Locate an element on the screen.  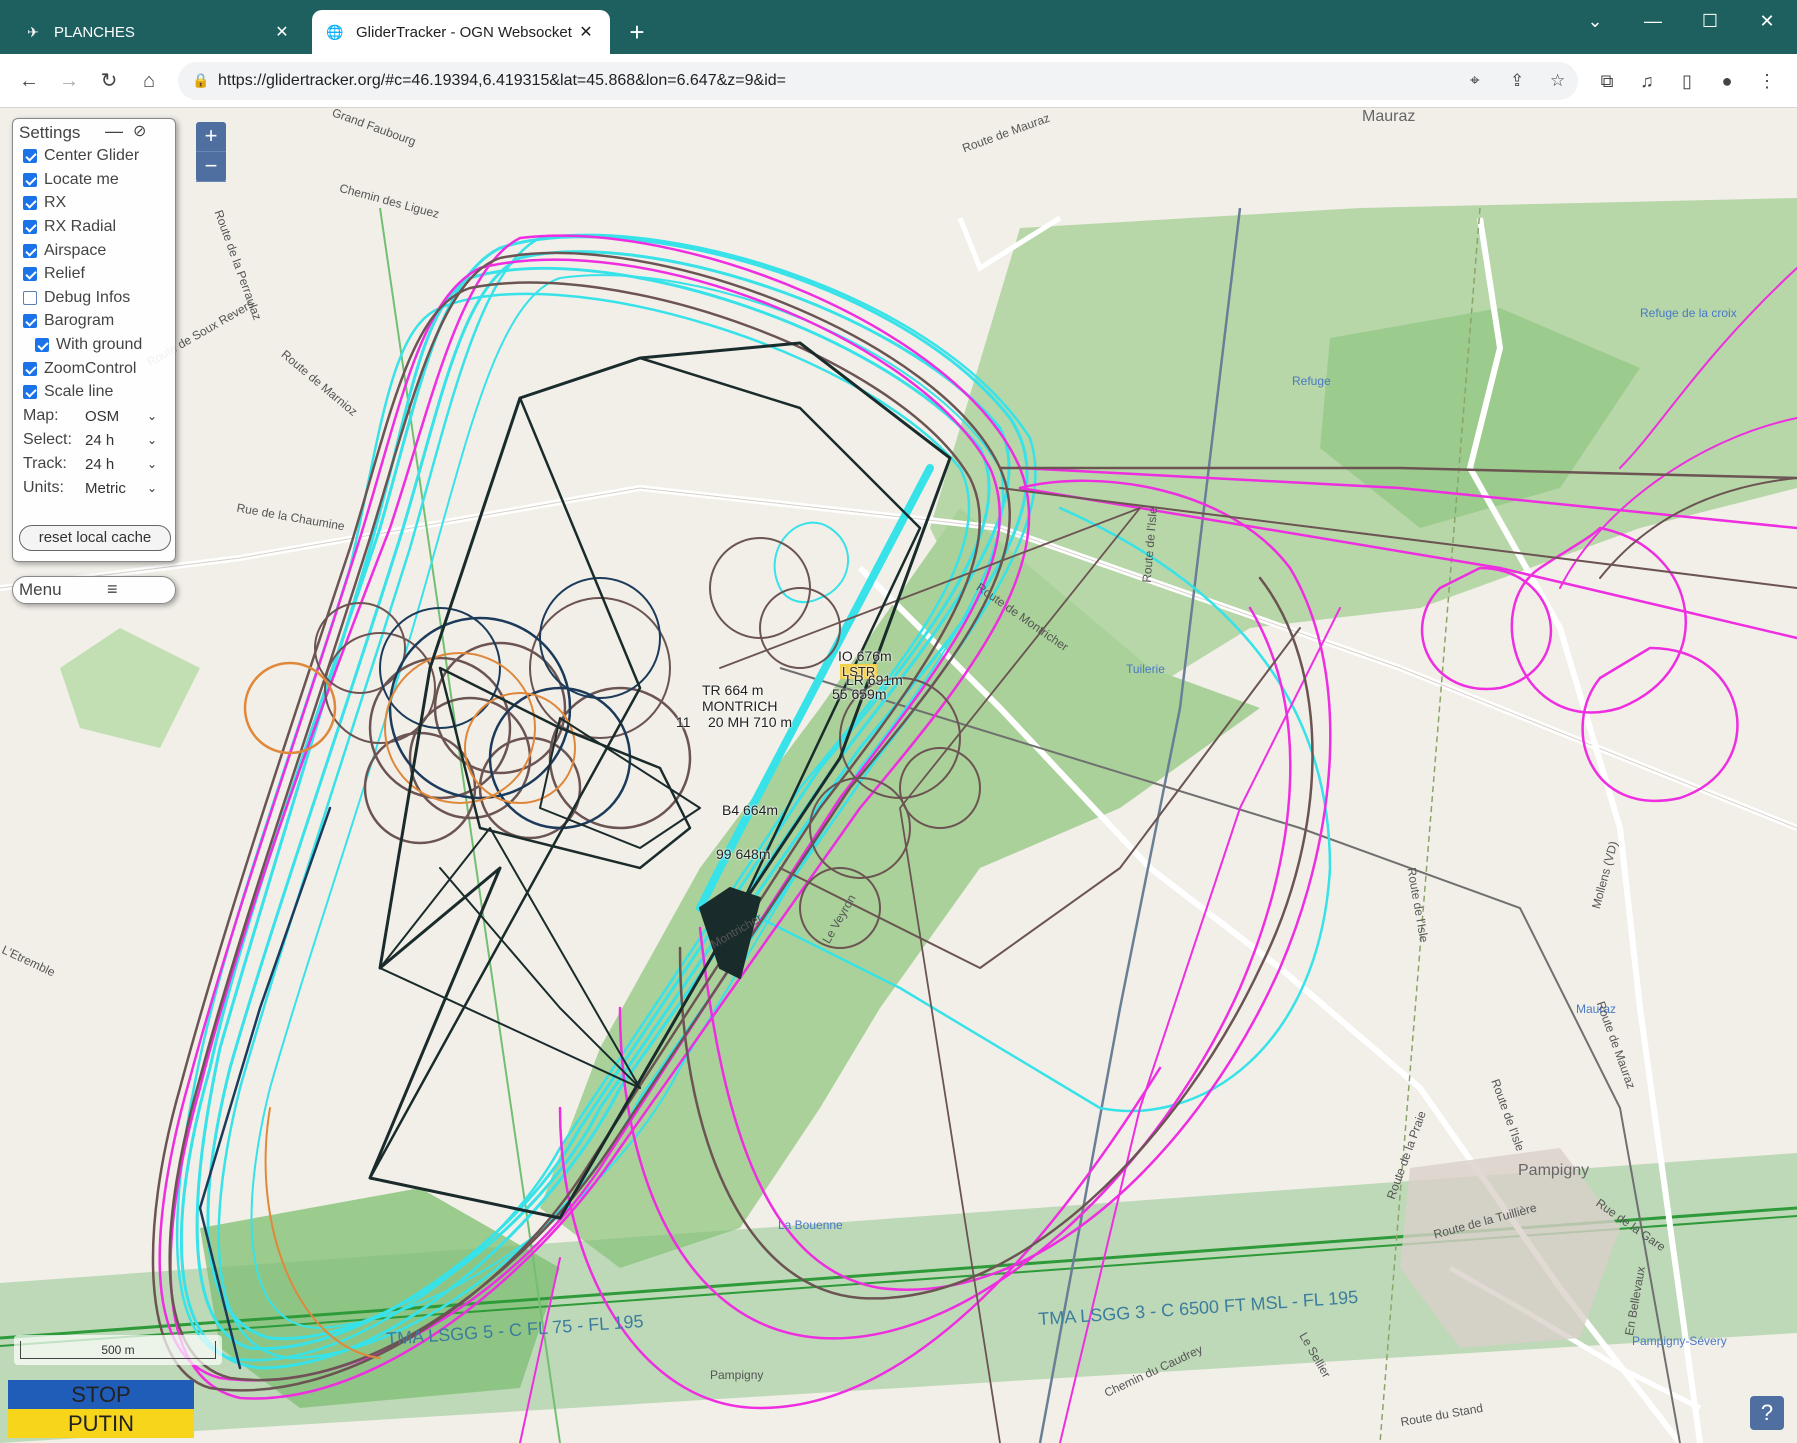
option-center-glider: Center Glider is located at coordinates (81, 156).